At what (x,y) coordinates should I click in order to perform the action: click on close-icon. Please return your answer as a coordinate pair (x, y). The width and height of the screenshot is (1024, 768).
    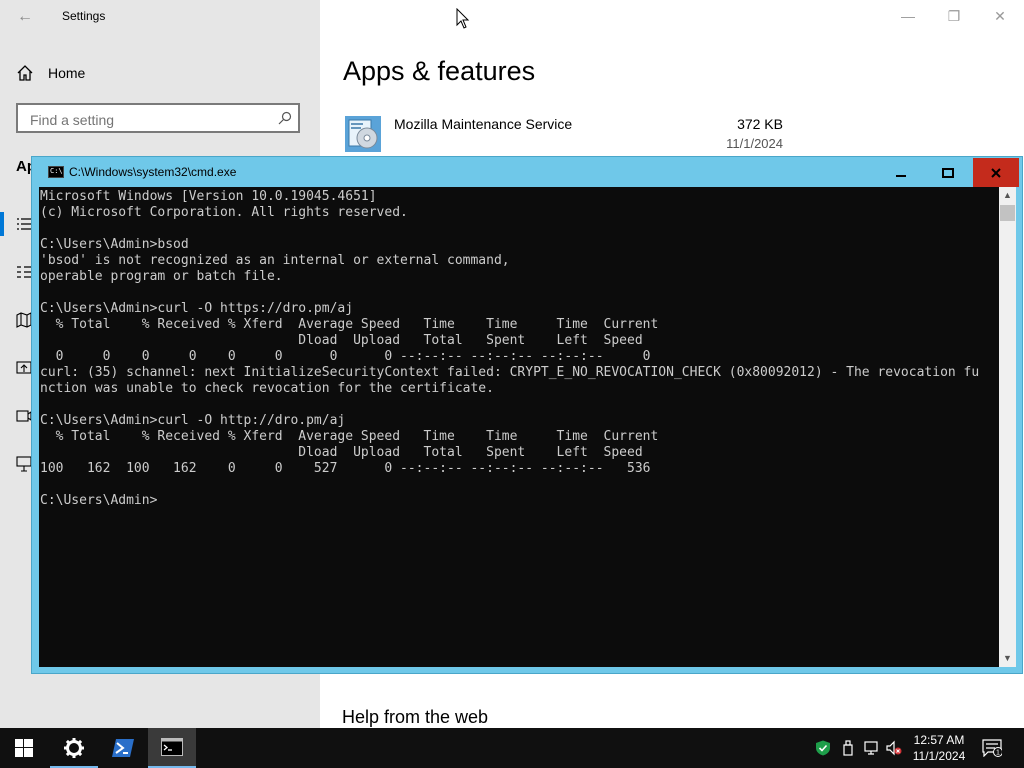
    Looking at the image, I should click on (996, 173).